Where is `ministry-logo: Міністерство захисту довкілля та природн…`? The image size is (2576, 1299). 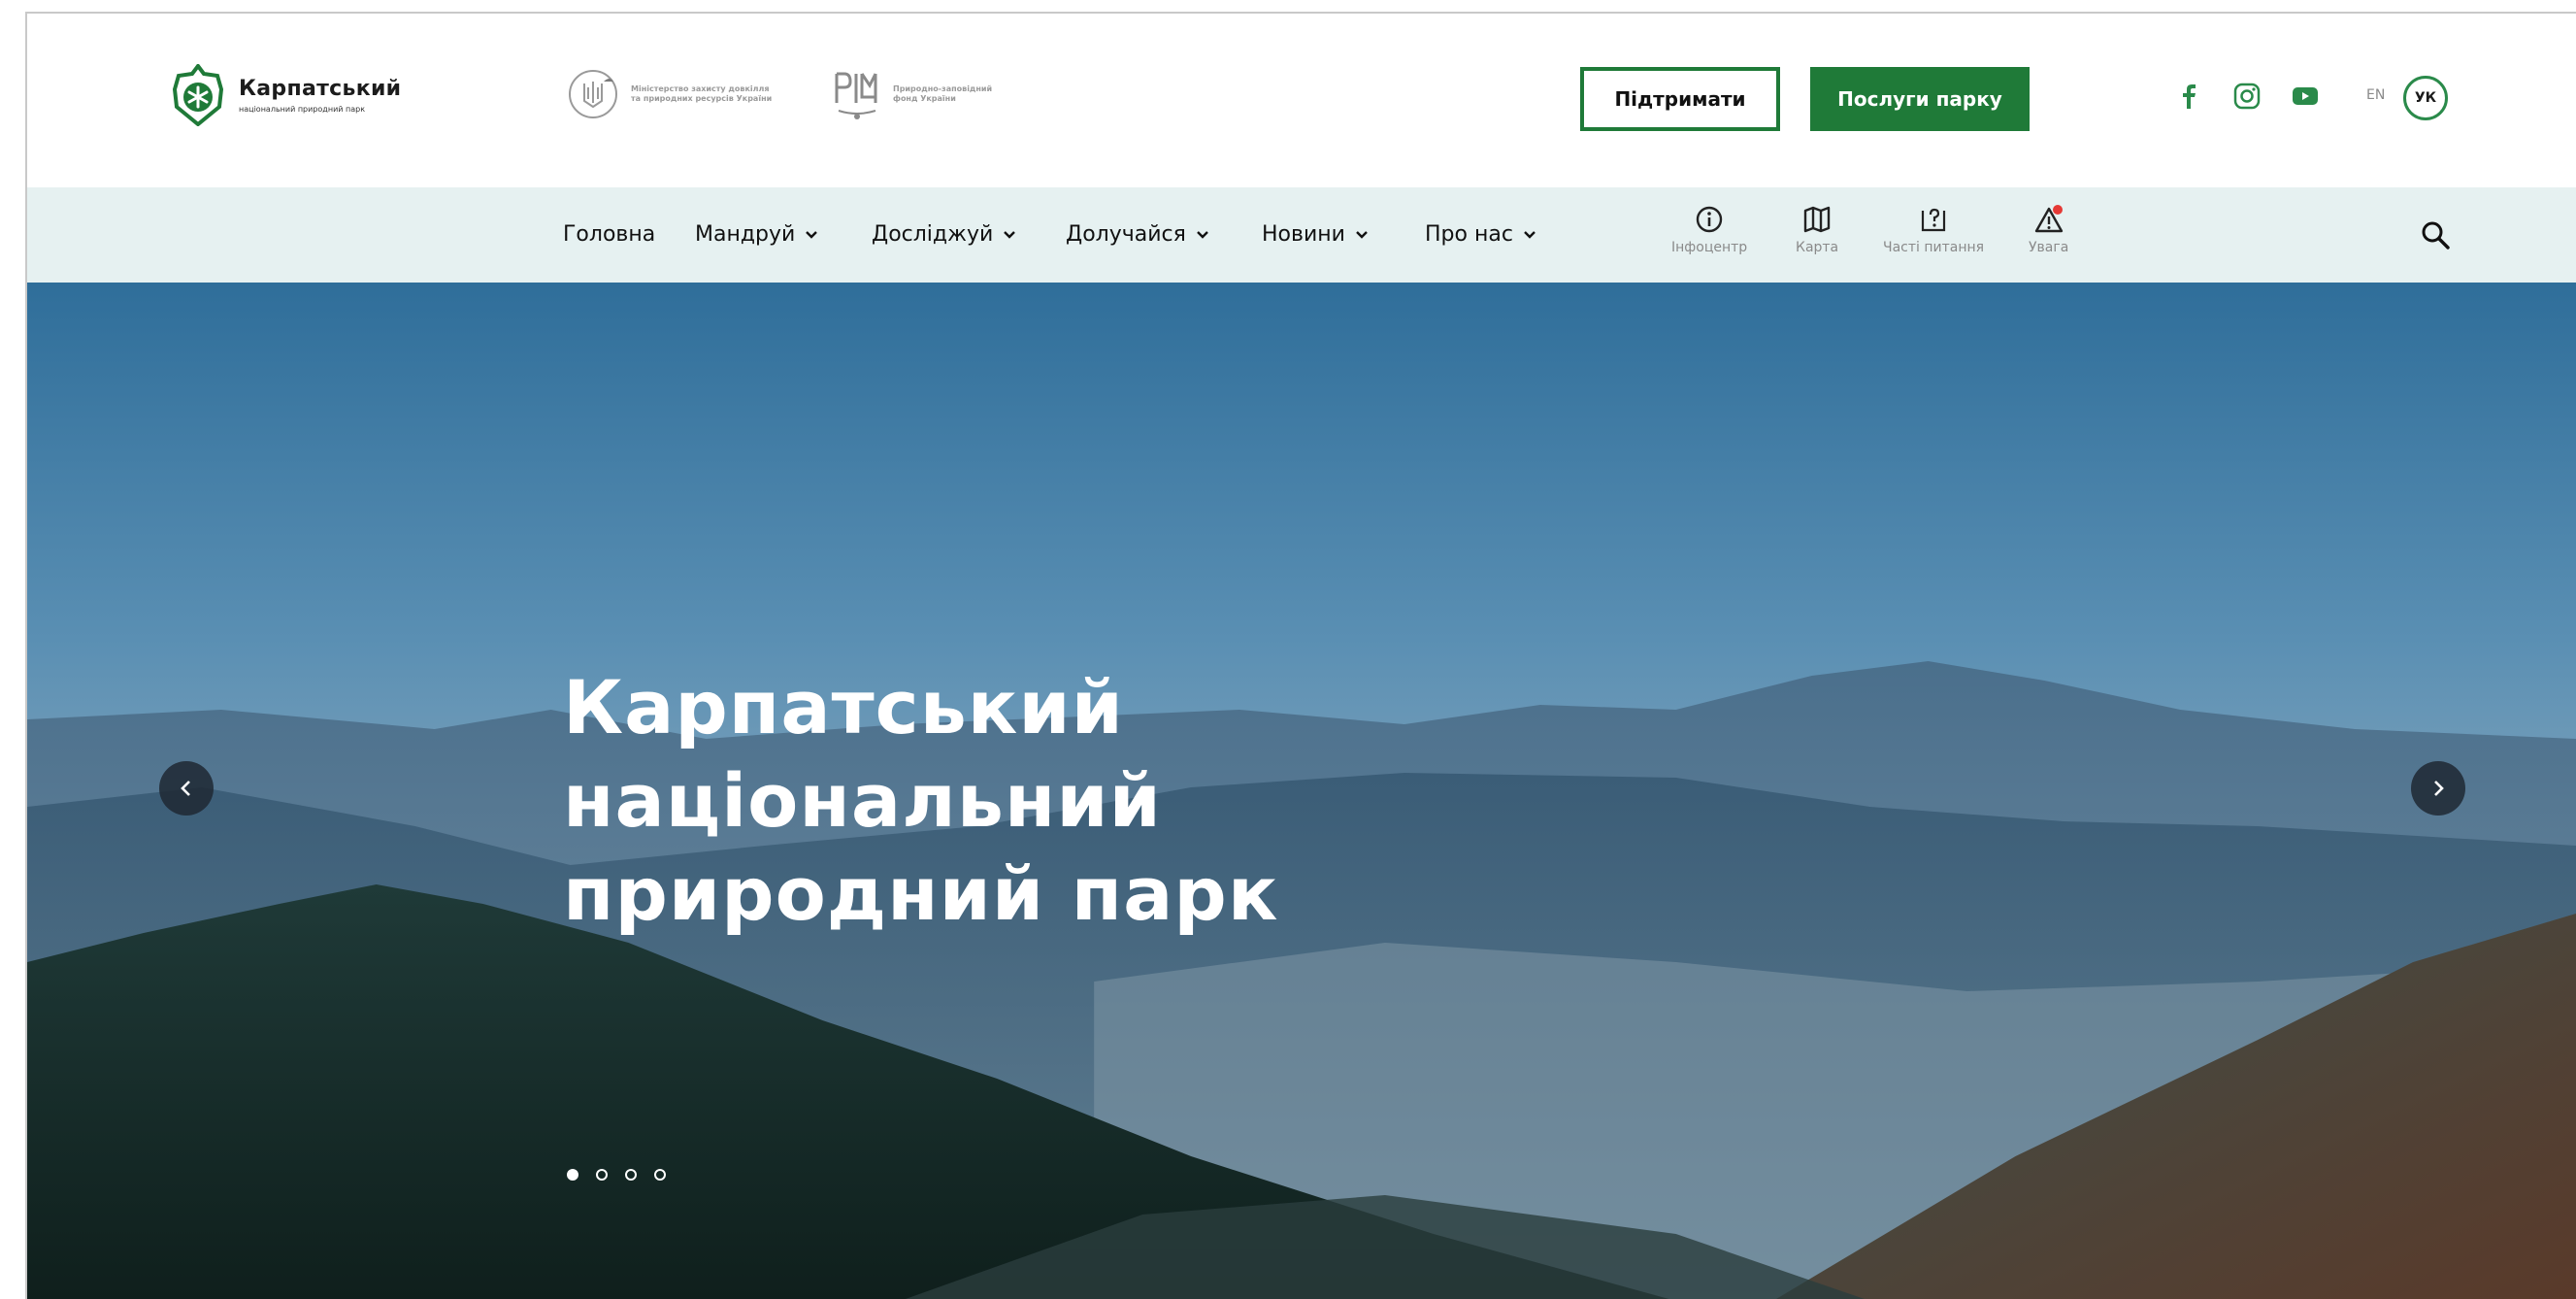
ministry-logo: Міністерство захисту довкілля та природн… is located at coordinates (671, 94).